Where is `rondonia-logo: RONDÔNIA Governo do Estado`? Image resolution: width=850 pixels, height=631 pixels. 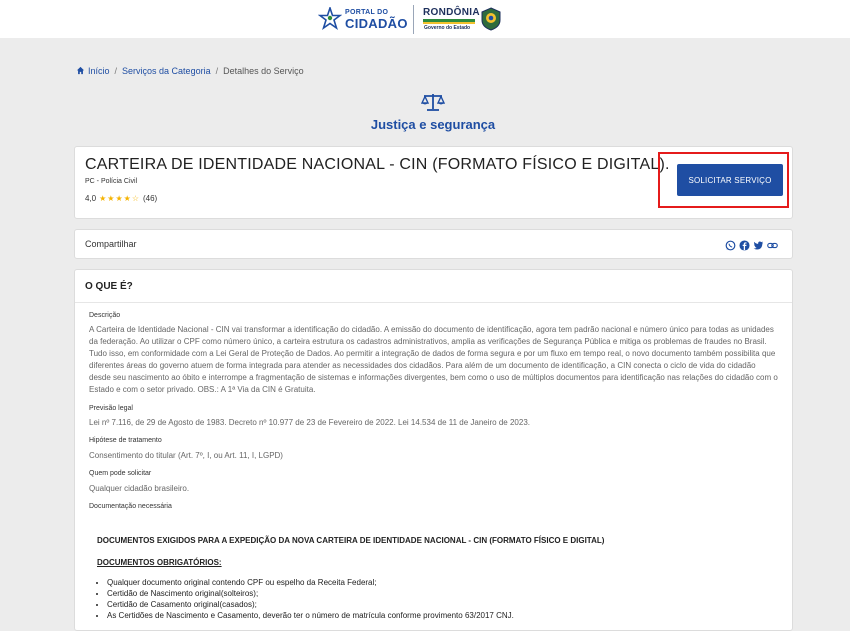
rondonia-logo: RONDÔNIA Governo do Estado is located at coordinates (451, 19).